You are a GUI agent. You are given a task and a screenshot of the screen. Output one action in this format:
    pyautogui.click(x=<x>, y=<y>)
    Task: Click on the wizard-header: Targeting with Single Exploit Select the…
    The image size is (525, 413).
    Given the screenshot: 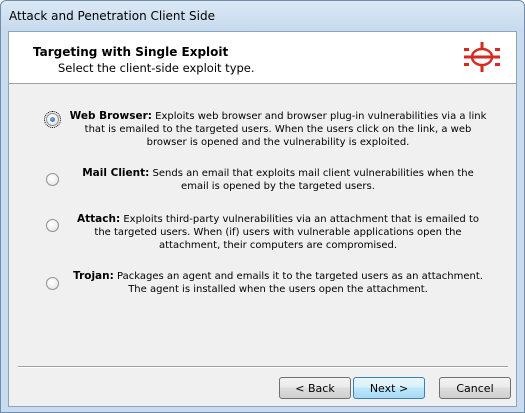 What is the action you would take?
    pyautogui.click(x=262, y=58)
    